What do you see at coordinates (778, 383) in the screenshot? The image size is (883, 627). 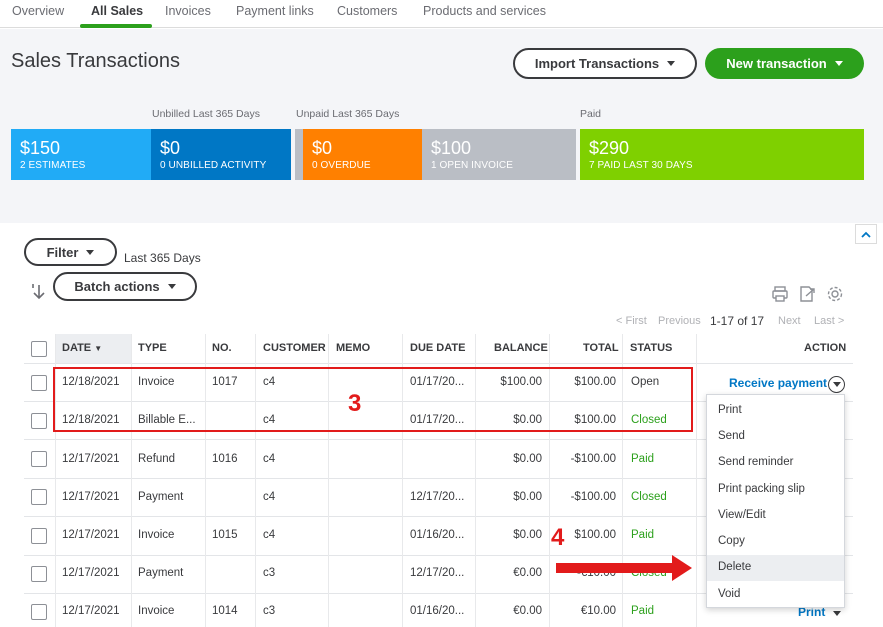 I see `receive-payment-link: Receive payment` at bounding box center [778, 383].